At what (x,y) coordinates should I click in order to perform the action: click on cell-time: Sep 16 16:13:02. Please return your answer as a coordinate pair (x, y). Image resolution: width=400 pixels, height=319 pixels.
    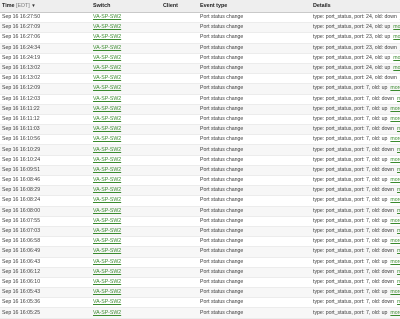
    Looking at the image, I should click on (45, 79).